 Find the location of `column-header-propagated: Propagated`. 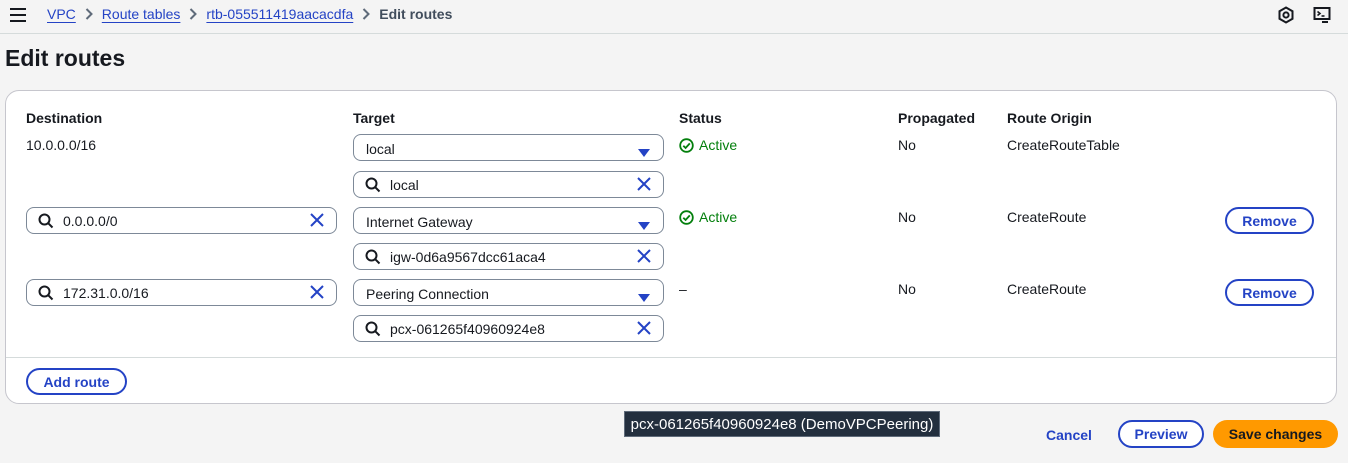

column-header-propagated: Propagated is located at coordinates (937, 118).